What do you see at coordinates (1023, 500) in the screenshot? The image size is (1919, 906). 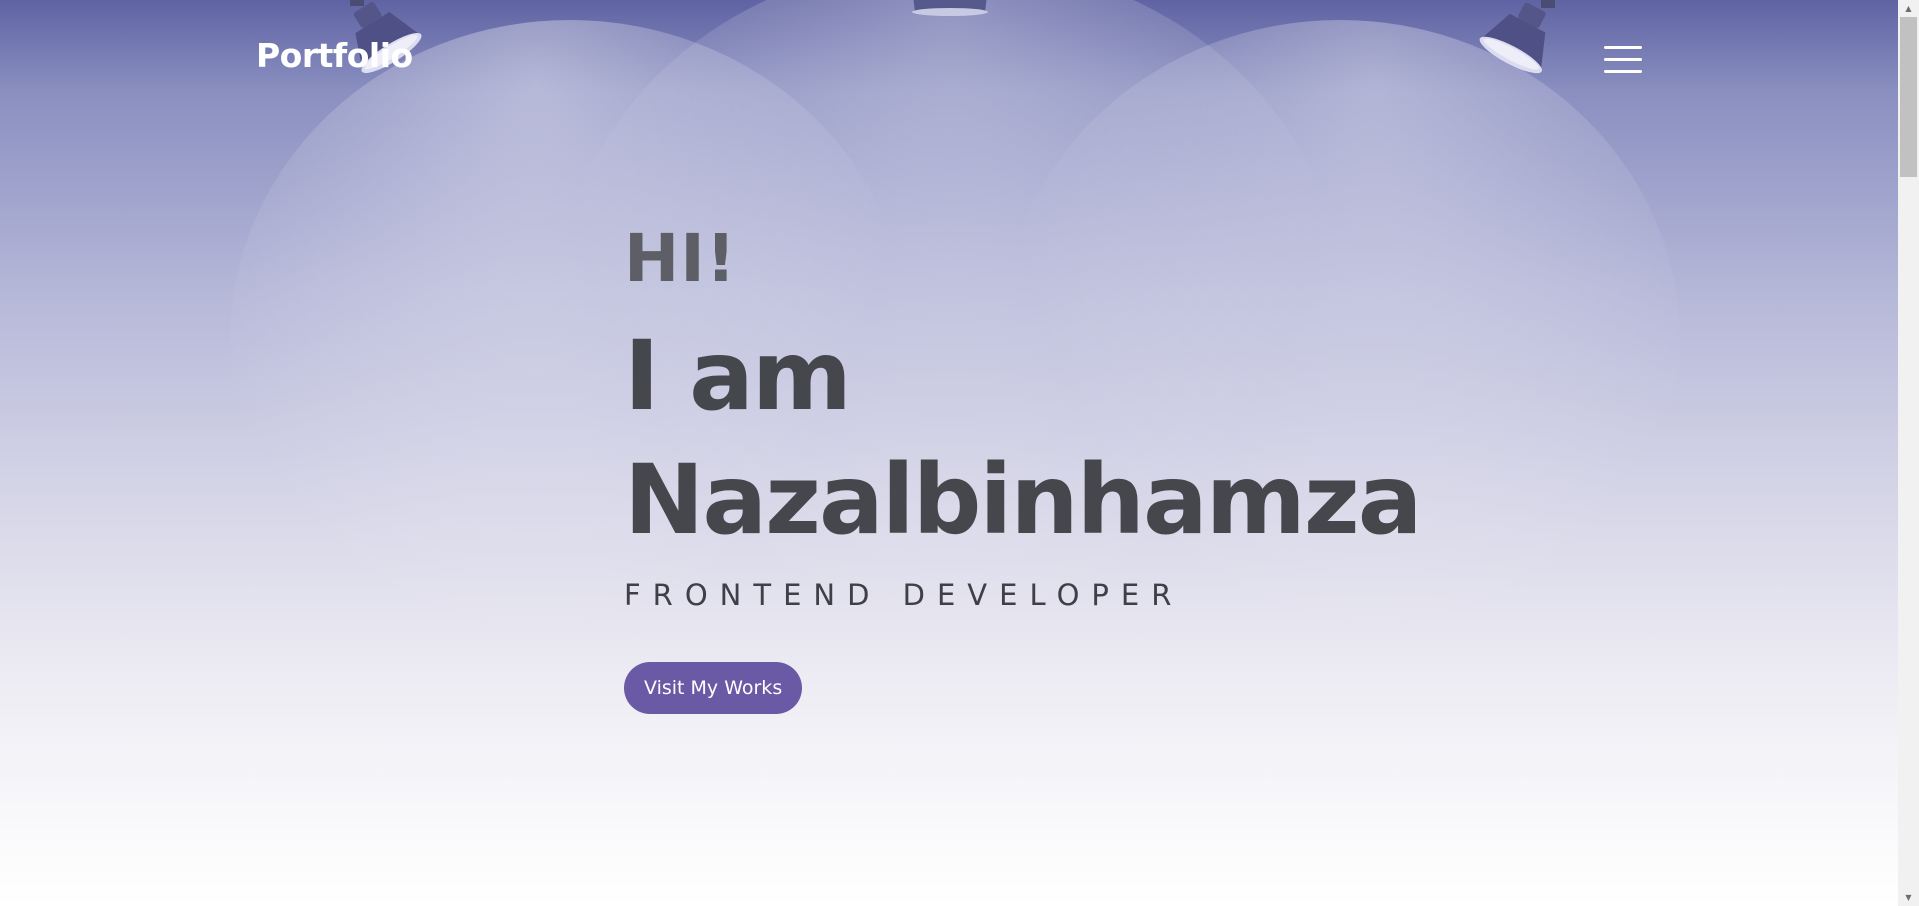 I see `hero-title-name: Nazalbinhamza` at bounding box center [1023, 500].